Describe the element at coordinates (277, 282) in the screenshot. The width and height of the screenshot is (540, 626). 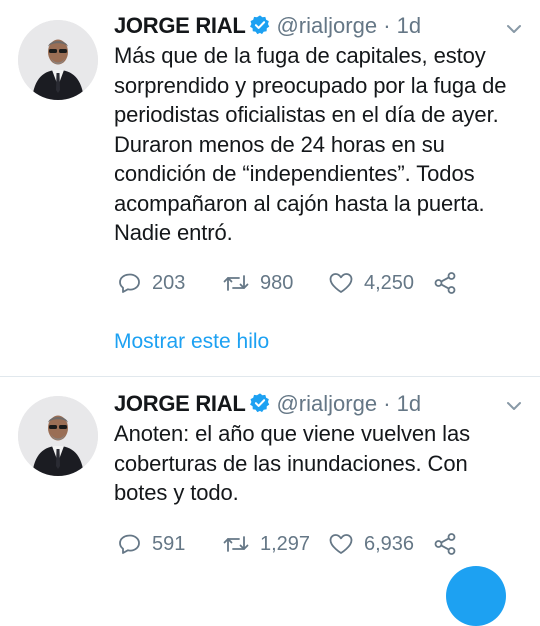
I see `retweet-count: 980` at that location.